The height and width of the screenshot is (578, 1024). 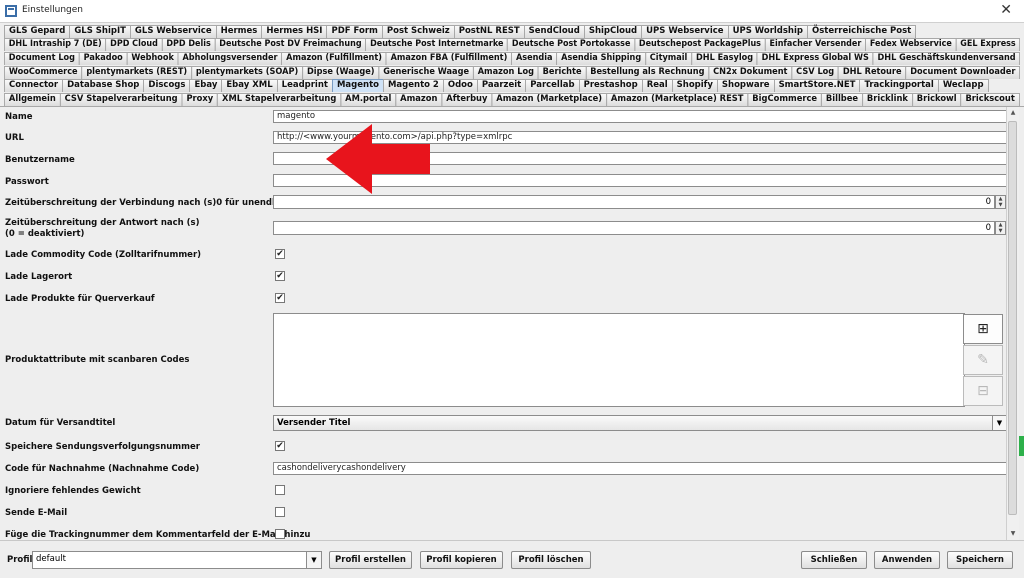 What do you see at coordinates (634, 202) in the screenshot?
I see `conn-timeout-input: 0` at bounding box center [634, 202].